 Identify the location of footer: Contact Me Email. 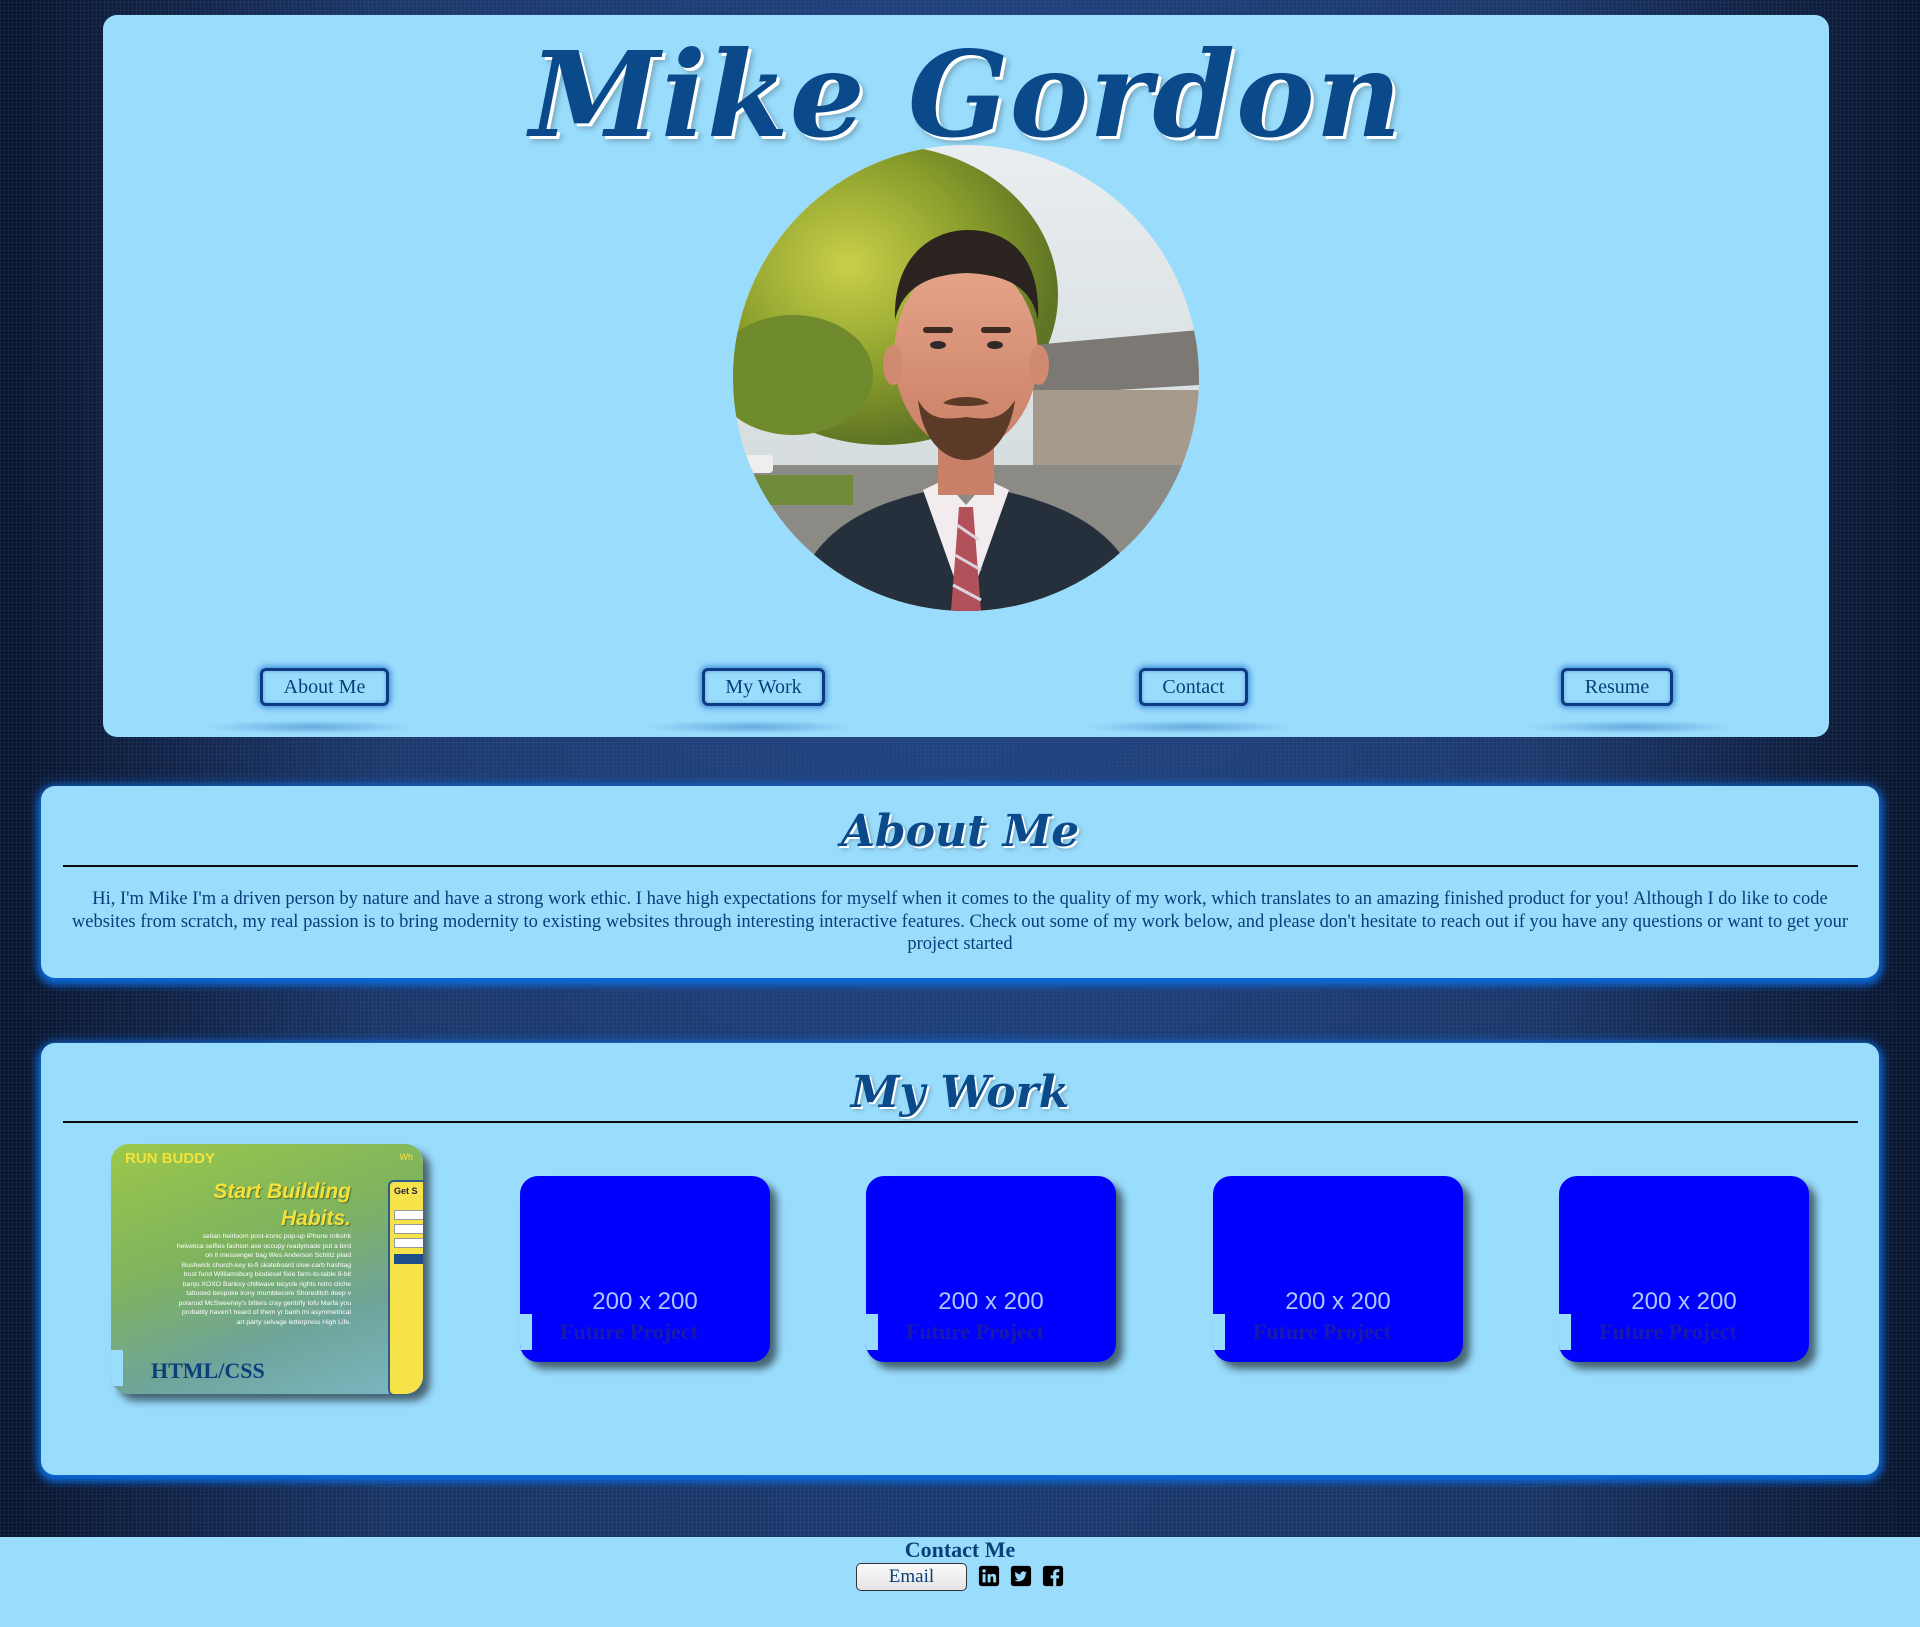
(960, 1582).